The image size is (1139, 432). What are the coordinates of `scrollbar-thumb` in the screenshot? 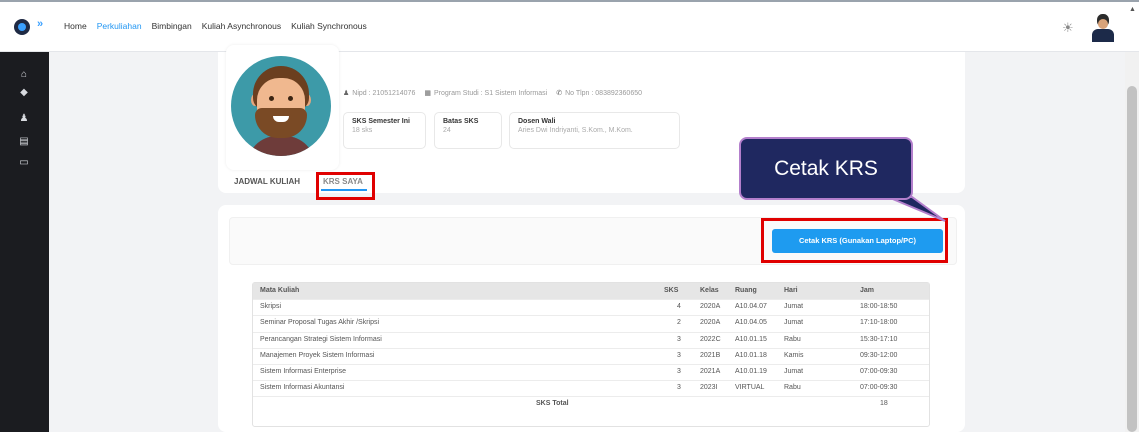 It's located at (1132, 259).